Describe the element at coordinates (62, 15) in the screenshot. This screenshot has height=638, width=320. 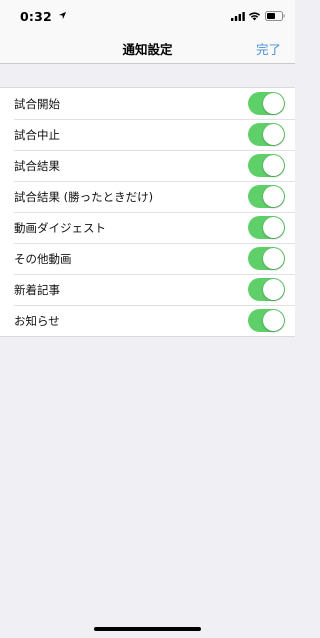
I see `location-arrow-icon` at that location.